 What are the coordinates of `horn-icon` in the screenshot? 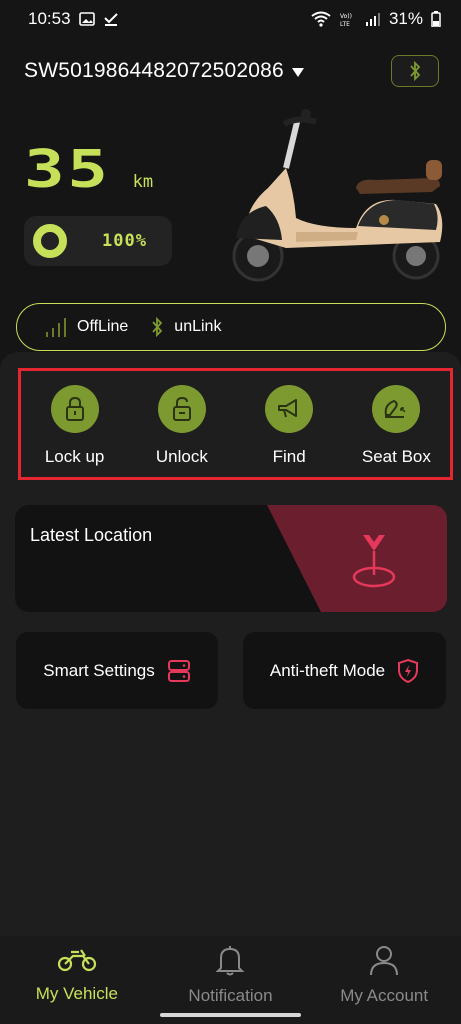 It's located at (288, 408).